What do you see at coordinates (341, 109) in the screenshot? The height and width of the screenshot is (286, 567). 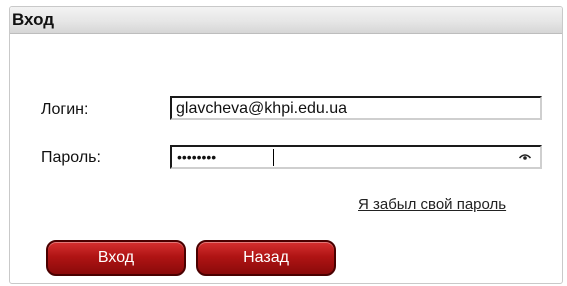 I see `login-input` at bounding box center [341, 109].